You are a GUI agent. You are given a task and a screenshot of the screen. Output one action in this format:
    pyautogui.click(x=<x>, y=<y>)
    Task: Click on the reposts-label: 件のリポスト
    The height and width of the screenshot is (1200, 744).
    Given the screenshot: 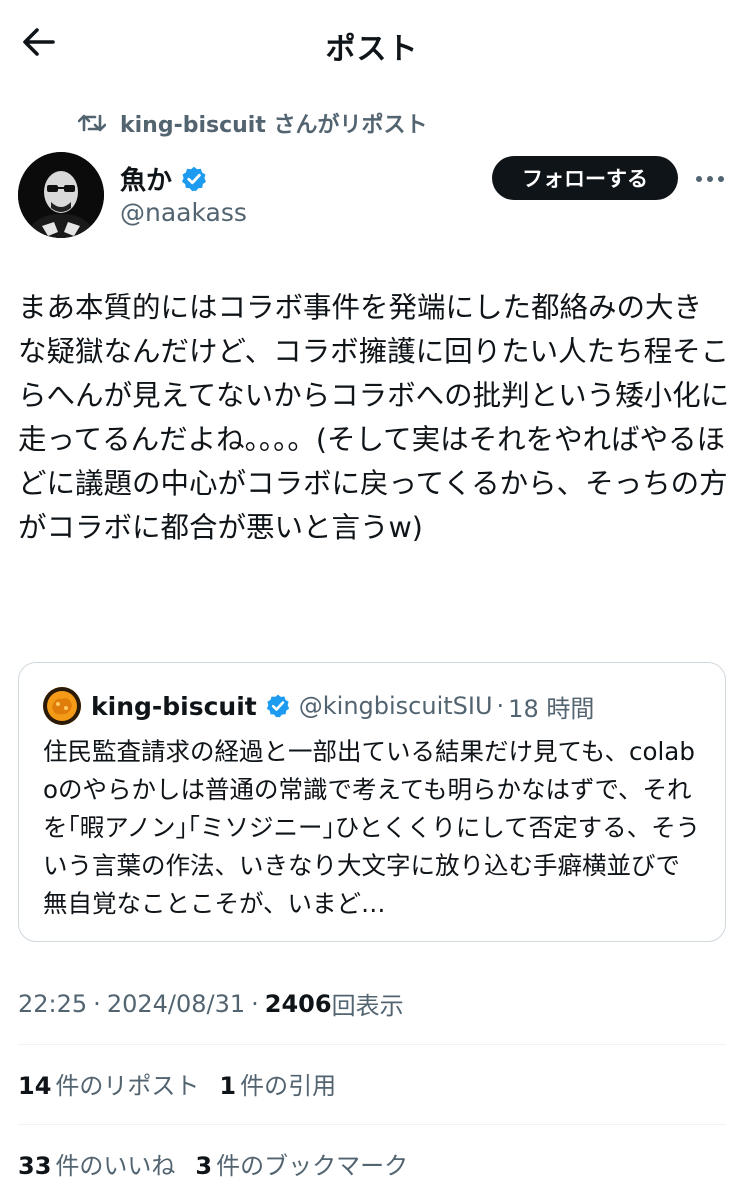 What is the action you would take?
    pyautogui.click(x=127, y=1086)
    